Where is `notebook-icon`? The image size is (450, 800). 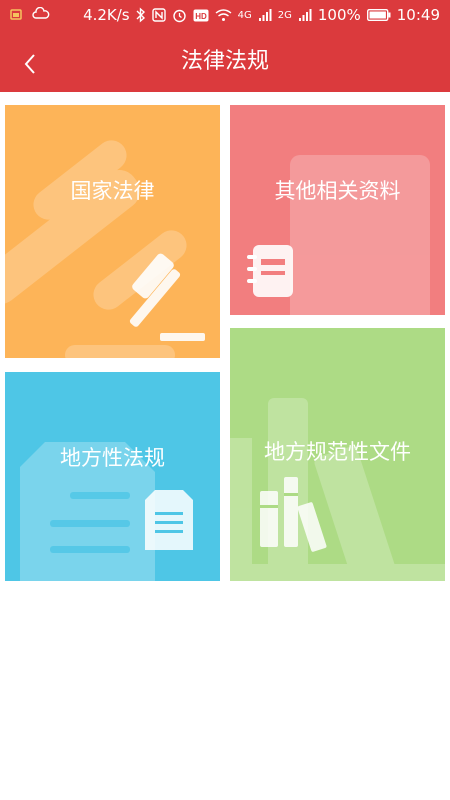
notebook-icon is located at coordinates (270, 271).